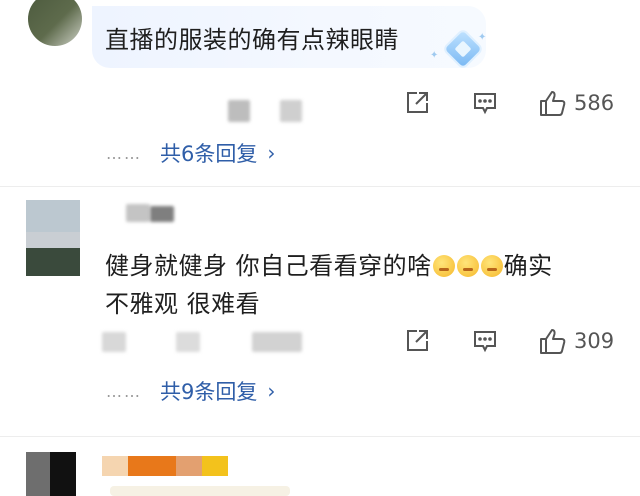  Describe the element at coordinates (252, 40) in the screenshot. I see `comment-text: 直播的服装的确有点辣眼睛` at that location.